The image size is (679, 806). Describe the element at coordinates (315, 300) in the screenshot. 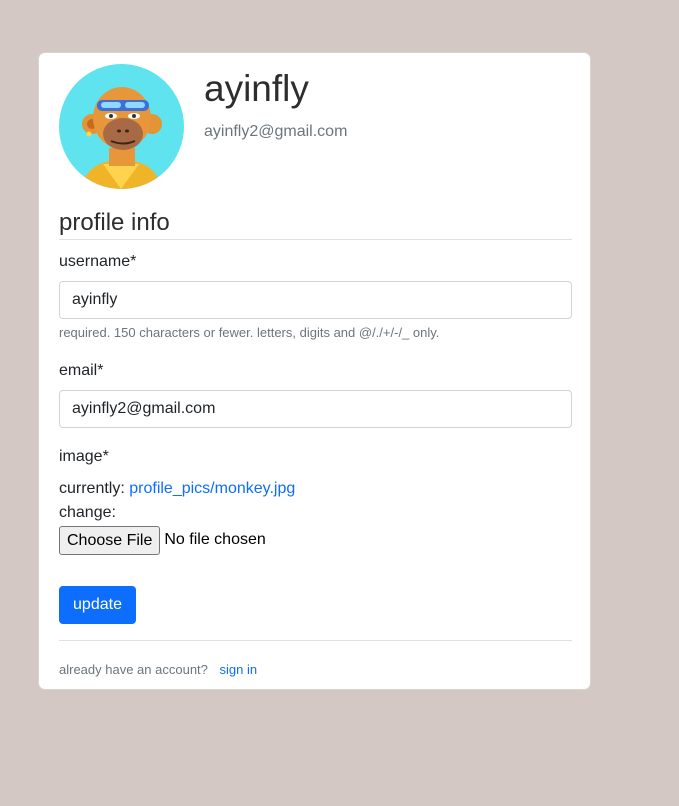

I see `username-input` at that location.